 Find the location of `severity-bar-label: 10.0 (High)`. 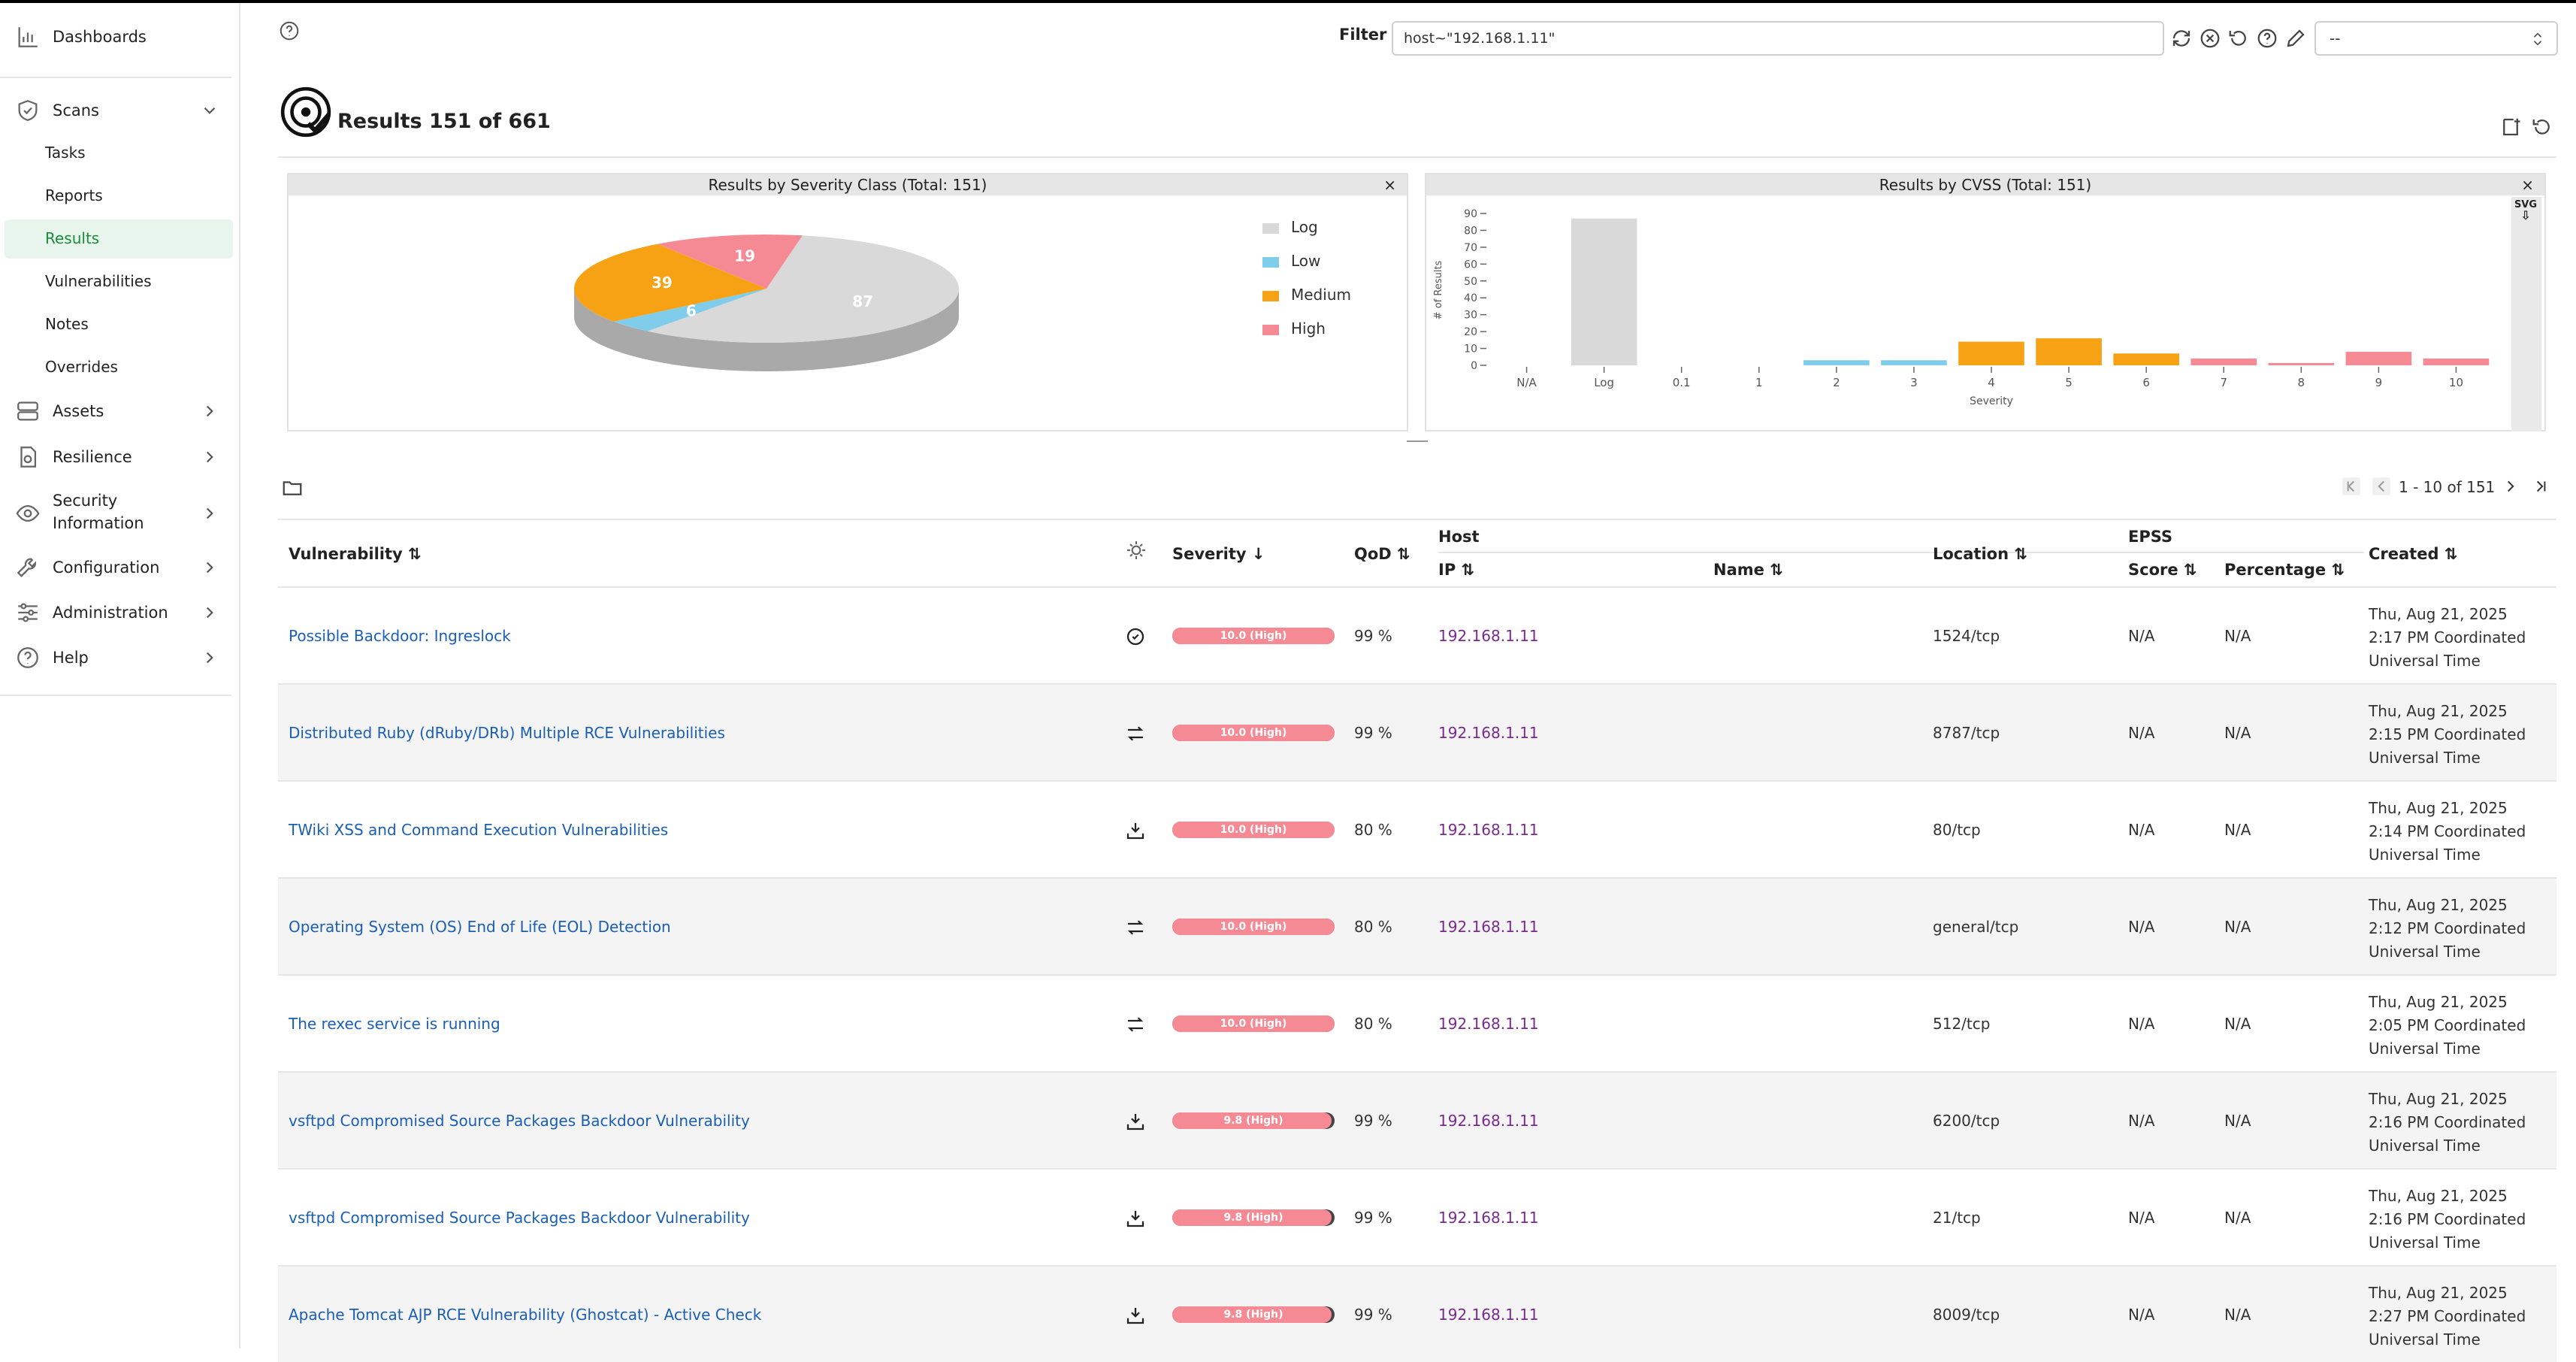

severity-bar-label: 10.0 (High) is located at coordinates (1254, 1024).